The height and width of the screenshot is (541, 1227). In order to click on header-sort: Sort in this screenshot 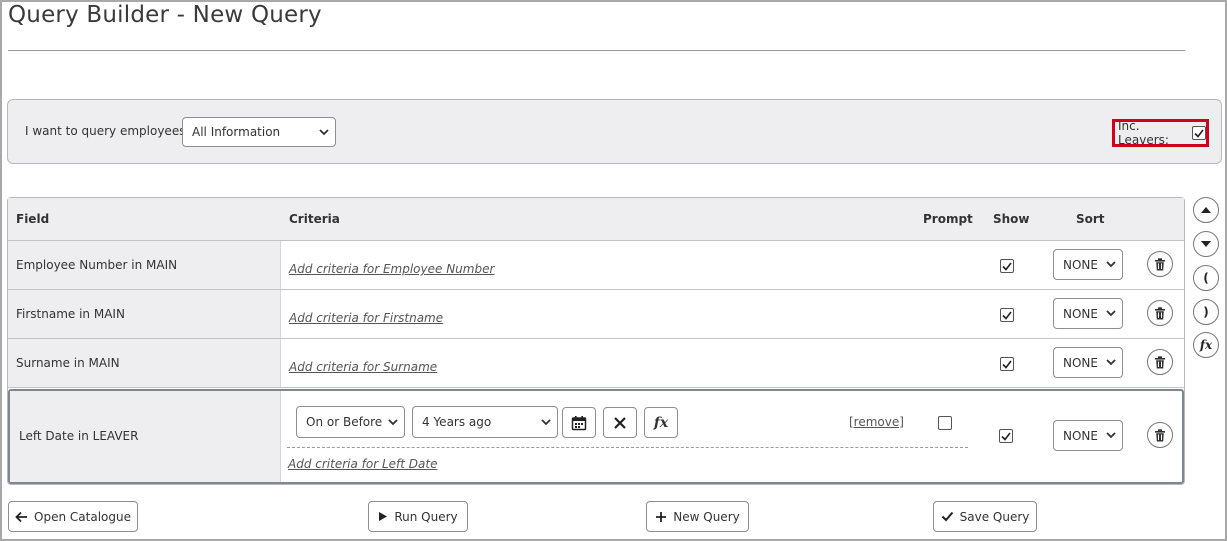, I will do `click(1090, 219)`.